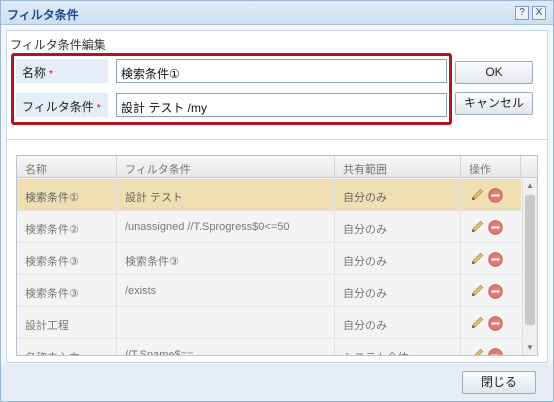 Image resolution: width=554 pixels, height=402 pixels. What do you see at coordinates (281, 105) in the screenshot?
I see `filter-input` at bounding box center [281, 105].